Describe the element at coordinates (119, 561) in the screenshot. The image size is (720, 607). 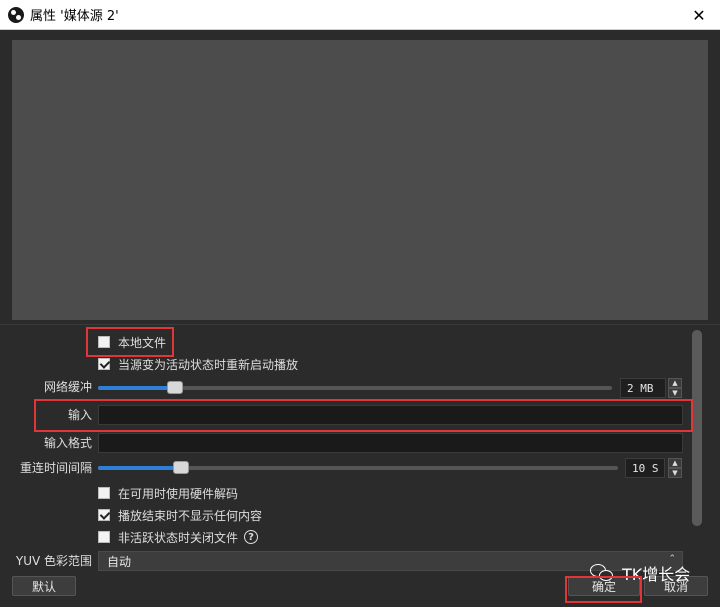
I see `yuv-range-value: 自动` at that location.